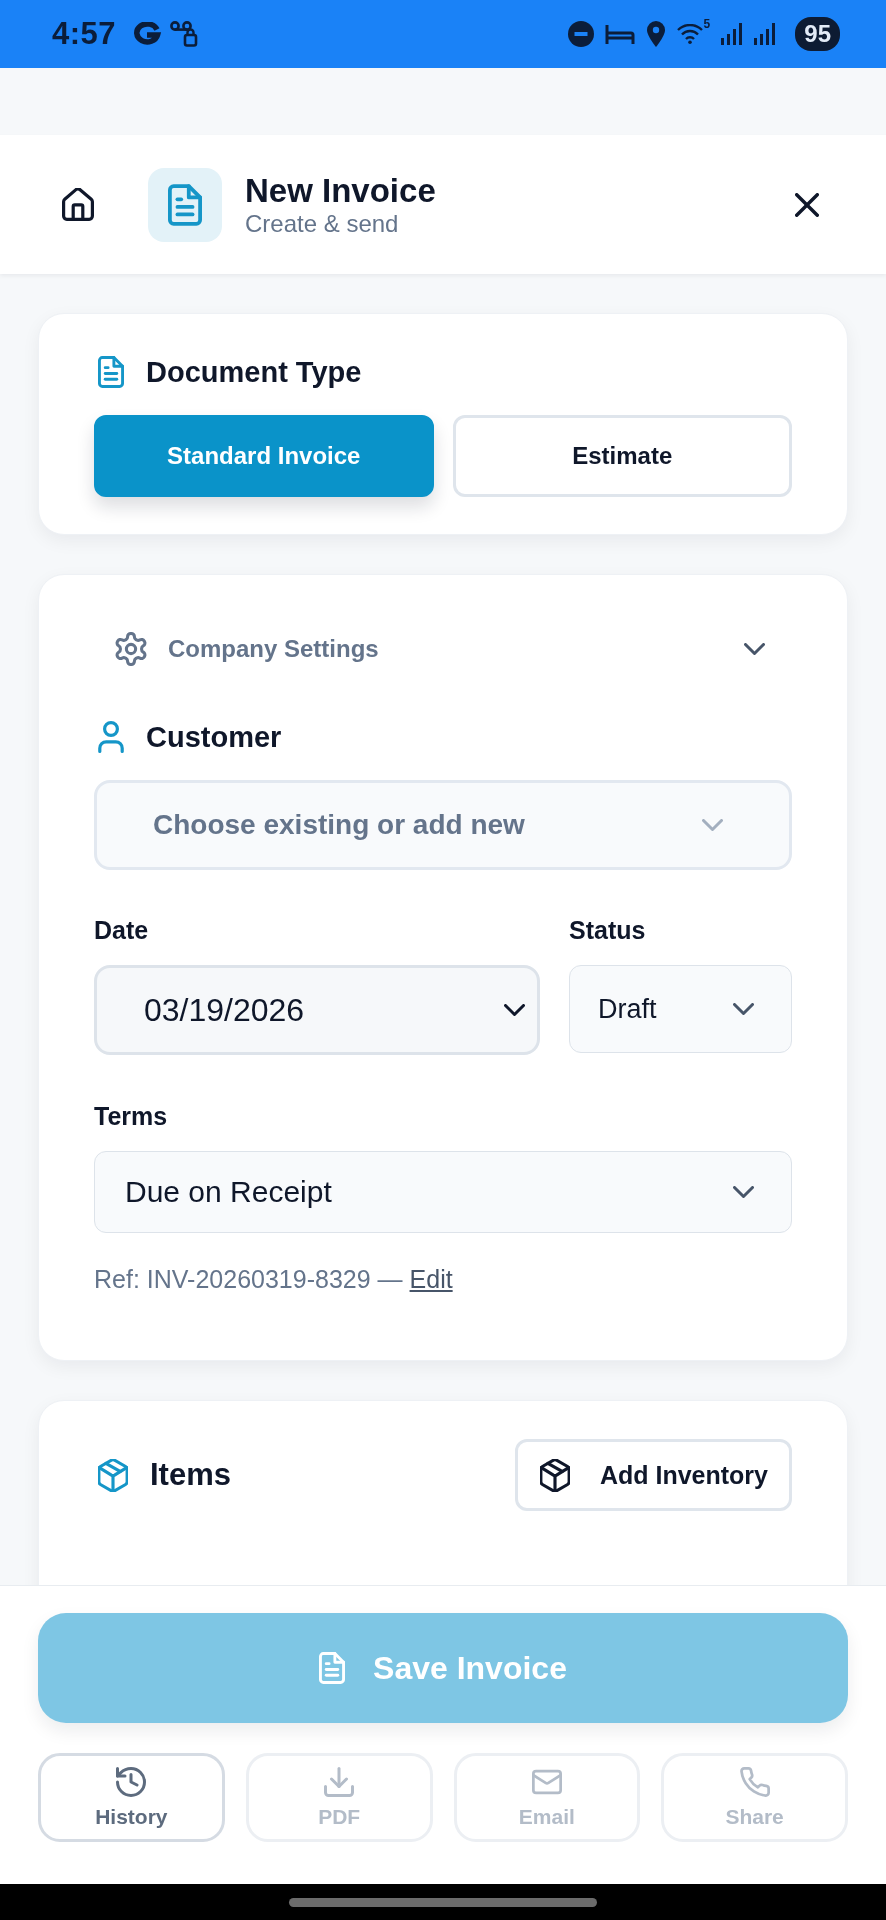 Image resolution: width=886 pixels, height=1920 pixels. What do you see at coordinates (214, 737) in the screenshot?
I see `section-title: Customer` at bounding box center [214, 737].